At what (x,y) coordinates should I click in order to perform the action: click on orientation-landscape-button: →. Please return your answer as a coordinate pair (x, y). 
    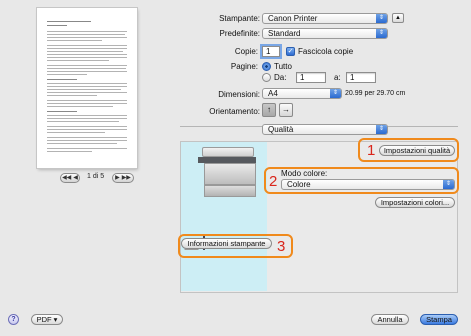
    Looking at the image, I should click on (286, 110).